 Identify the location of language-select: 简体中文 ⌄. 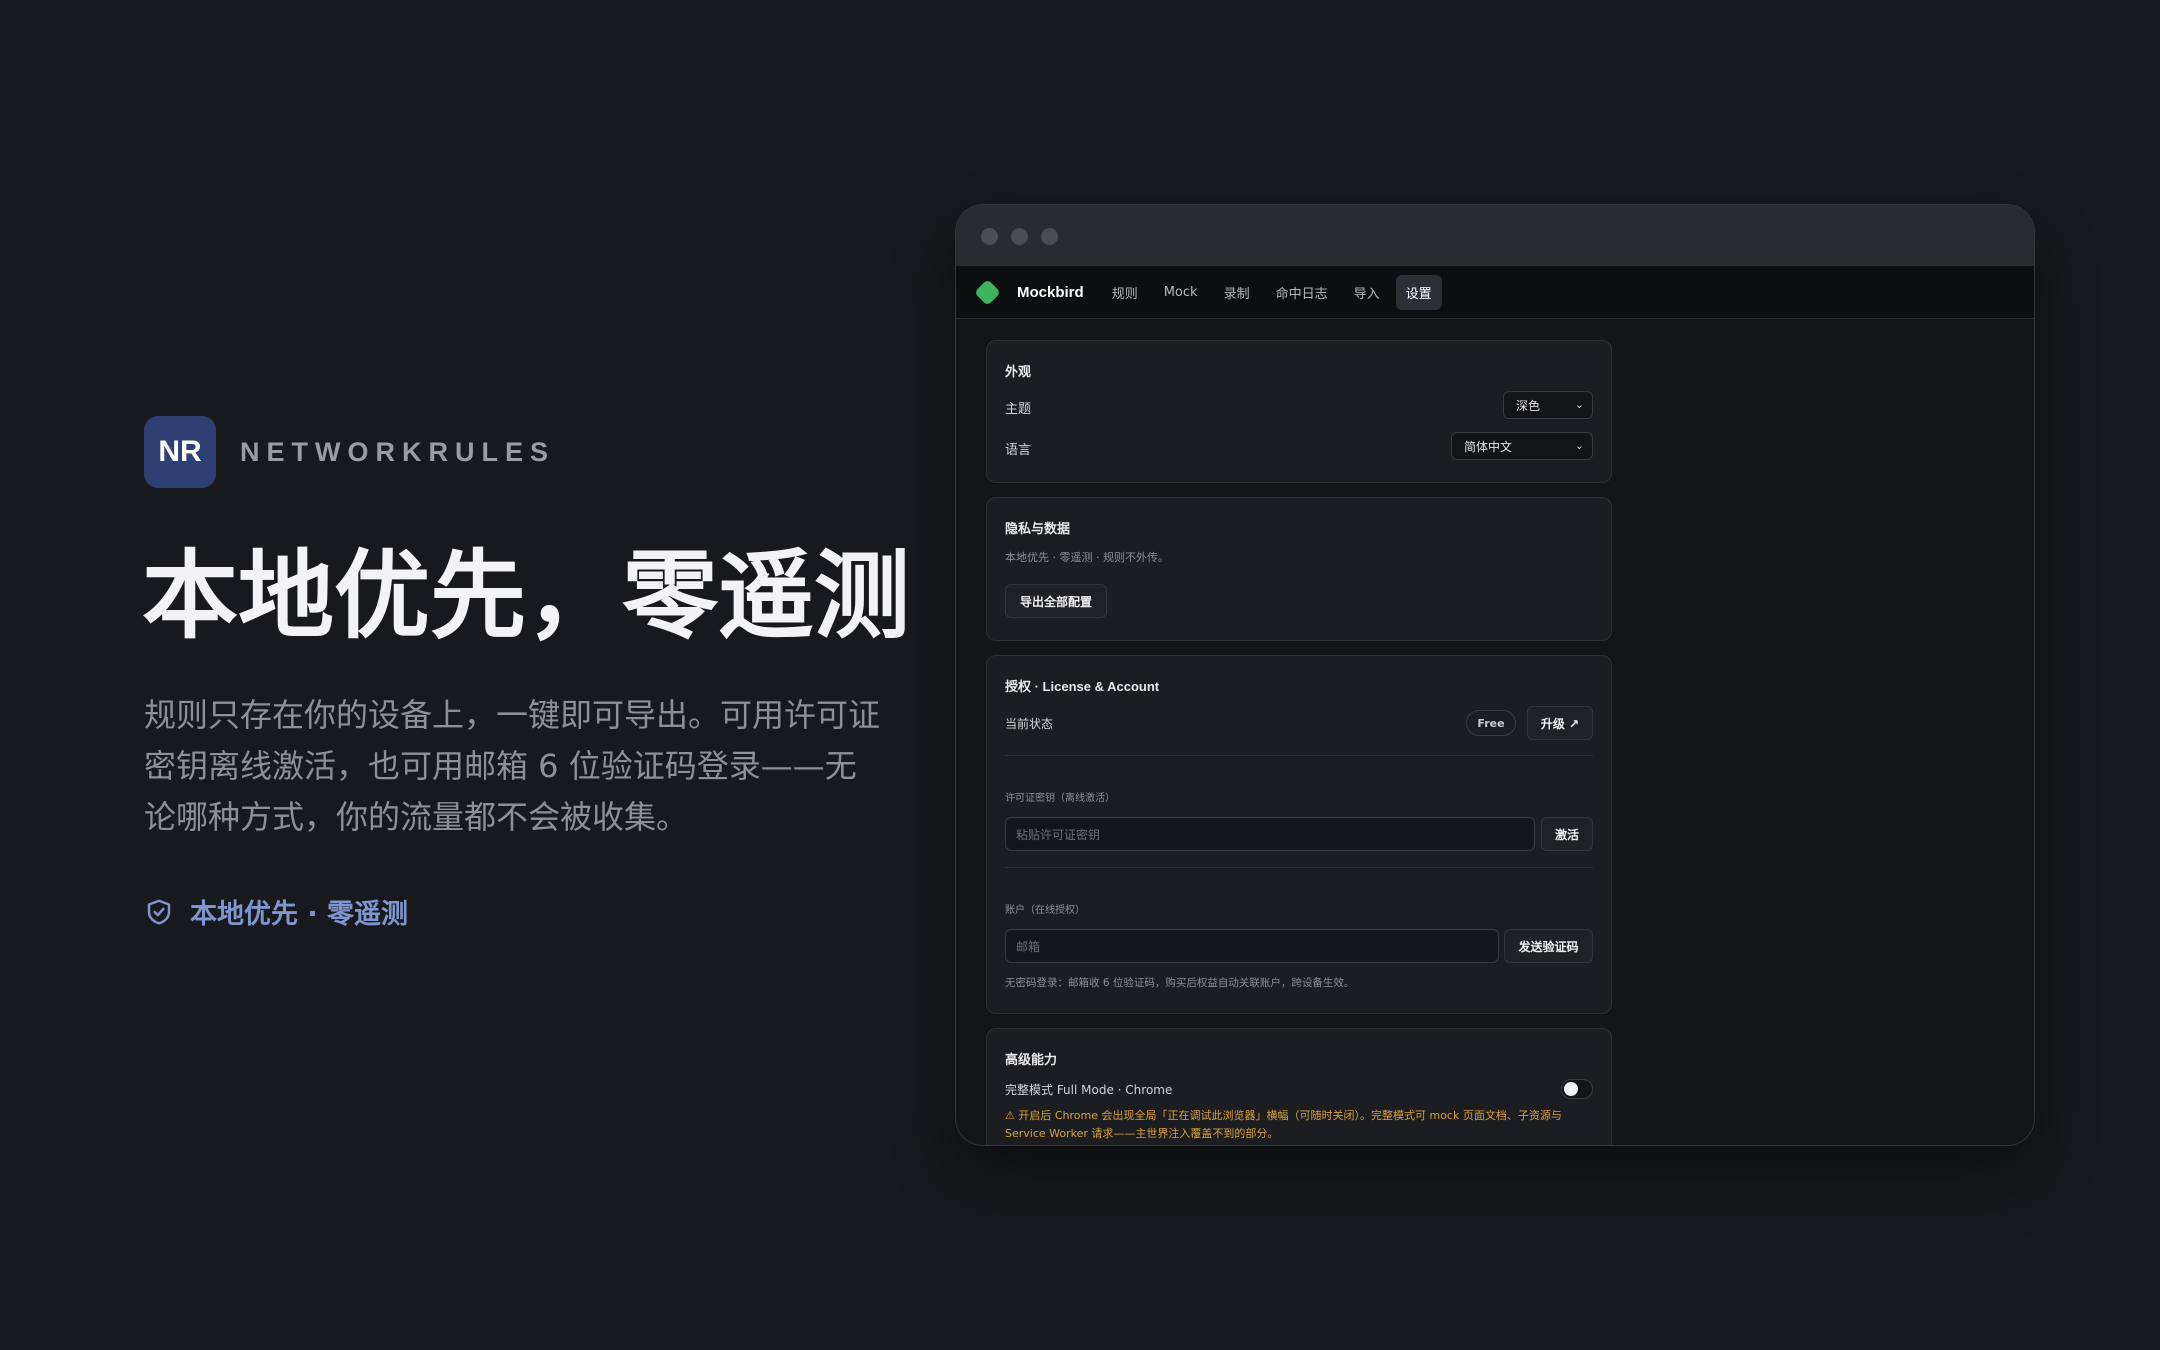
(1522, 446).